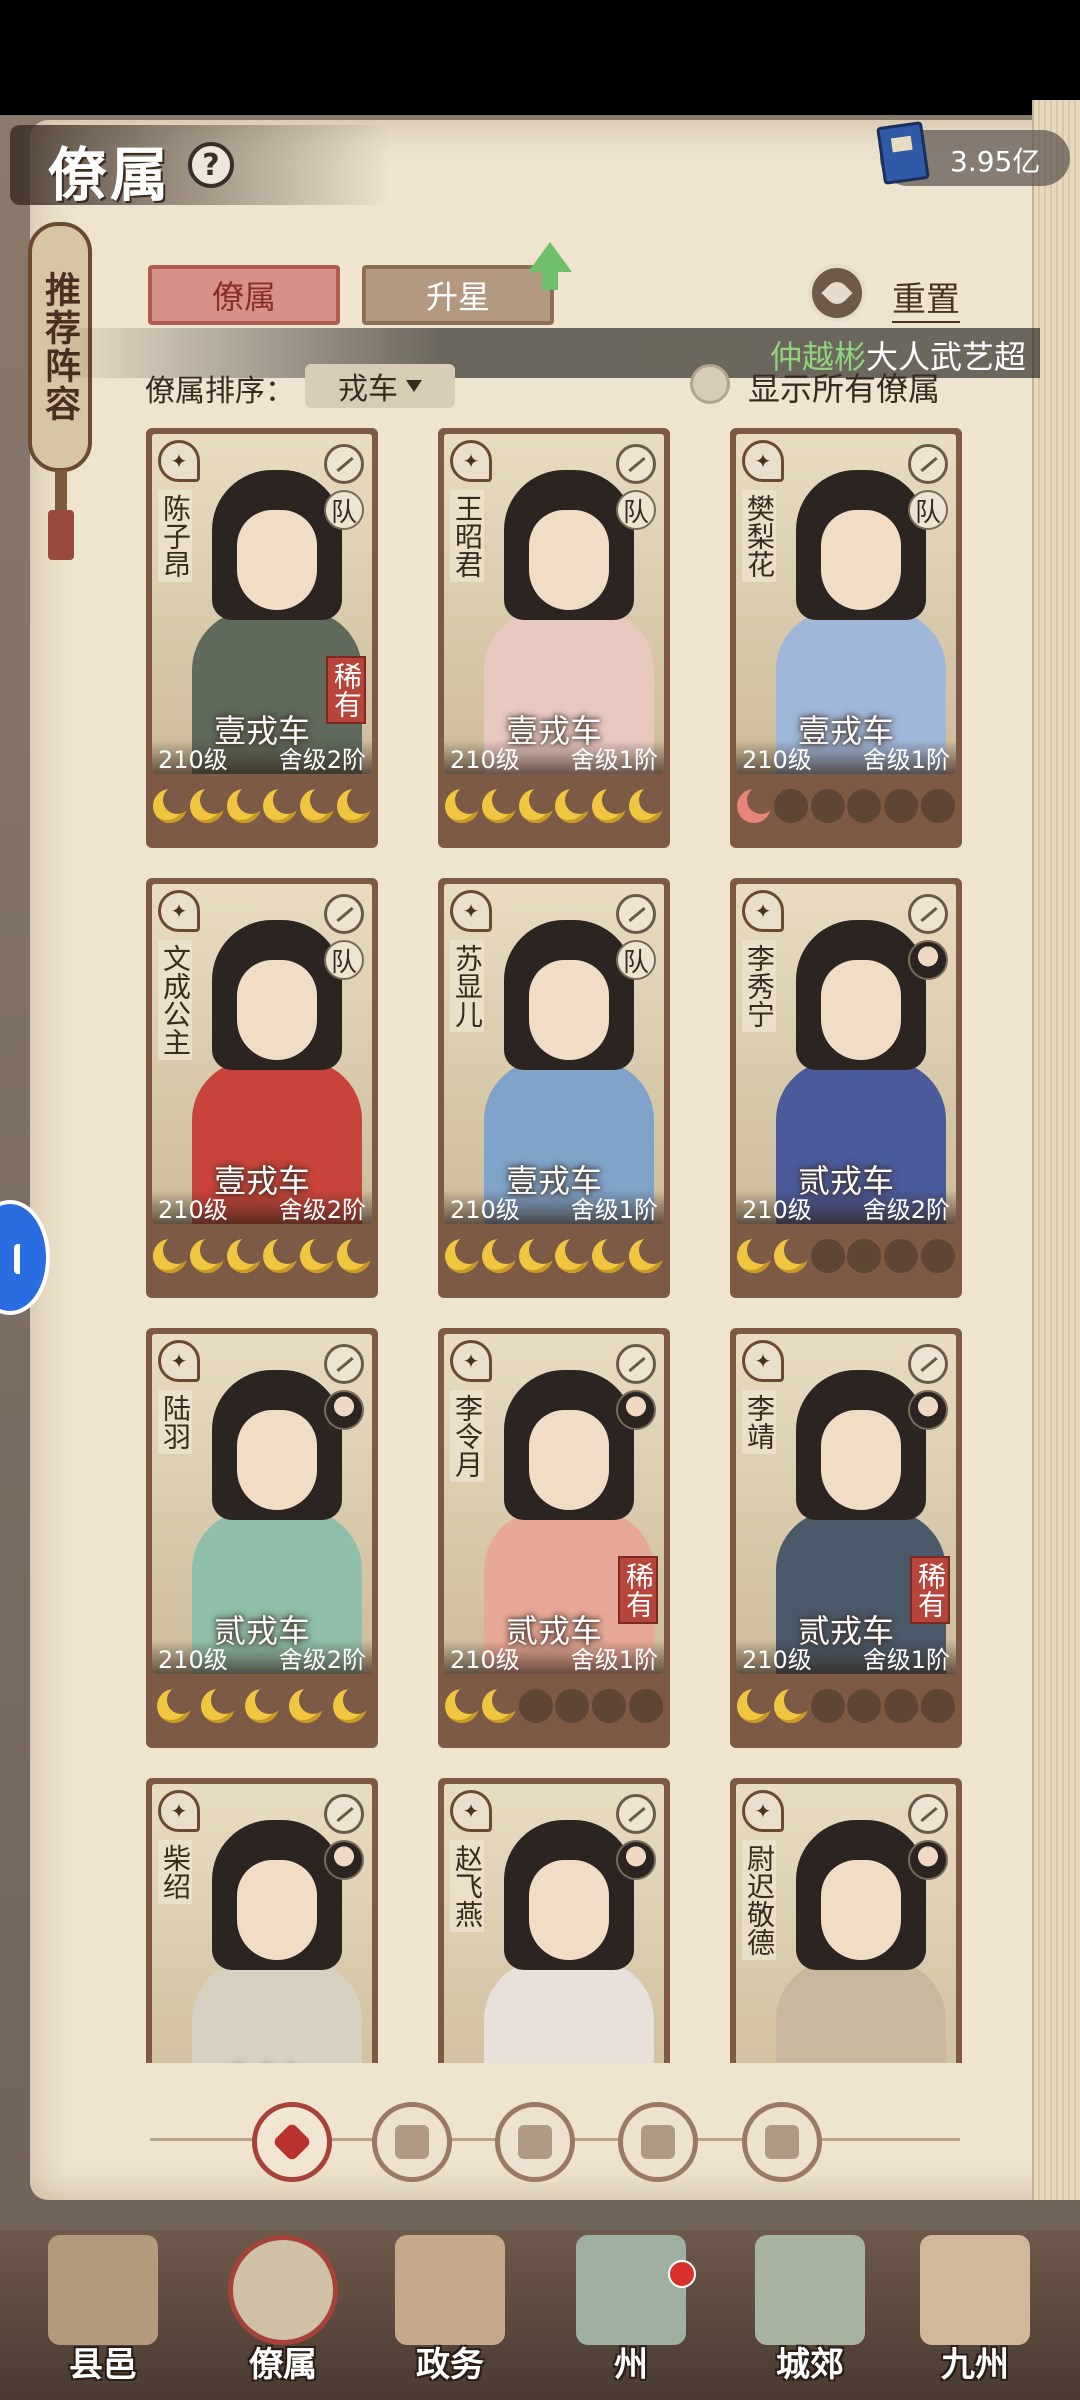  Describe the element at coordinates (262, 638) in the screenshot. I see `retainer-card: ✦ 队陈子昂 稀有 壹戎车 210级 舍级2阶` at that location.